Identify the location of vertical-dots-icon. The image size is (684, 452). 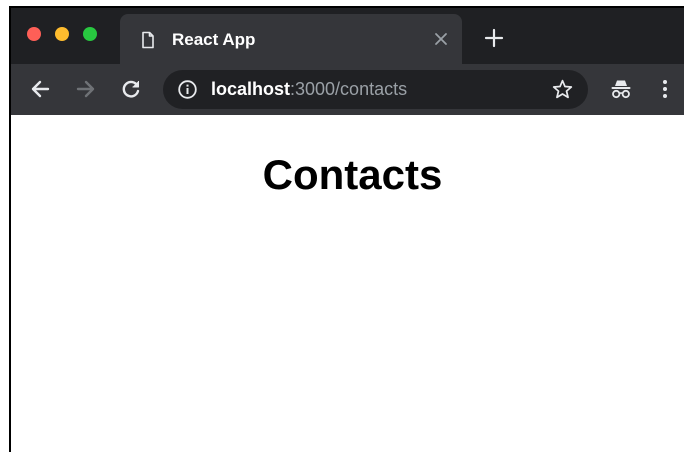
(665, 89).